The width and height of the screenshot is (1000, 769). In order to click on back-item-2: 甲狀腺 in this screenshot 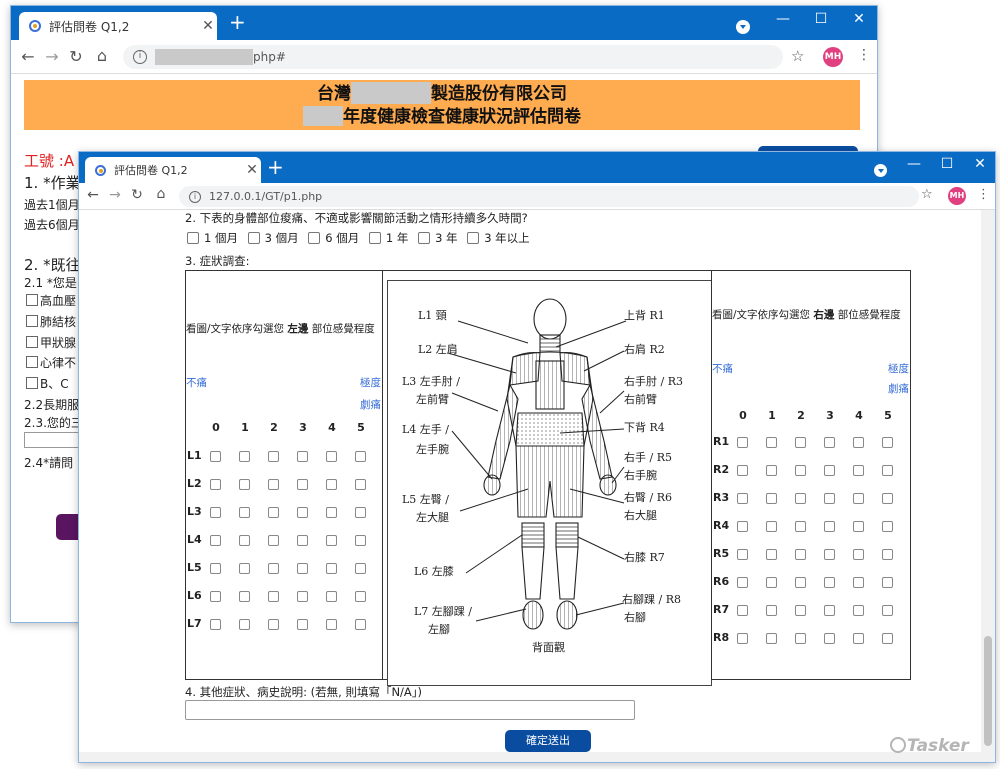, I will do `click(51, 342)`.